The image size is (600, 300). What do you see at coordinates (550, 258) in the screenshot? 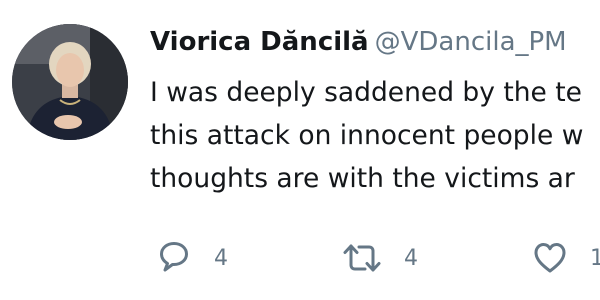
I see `heart-icon` at bounding box center [550, 258].